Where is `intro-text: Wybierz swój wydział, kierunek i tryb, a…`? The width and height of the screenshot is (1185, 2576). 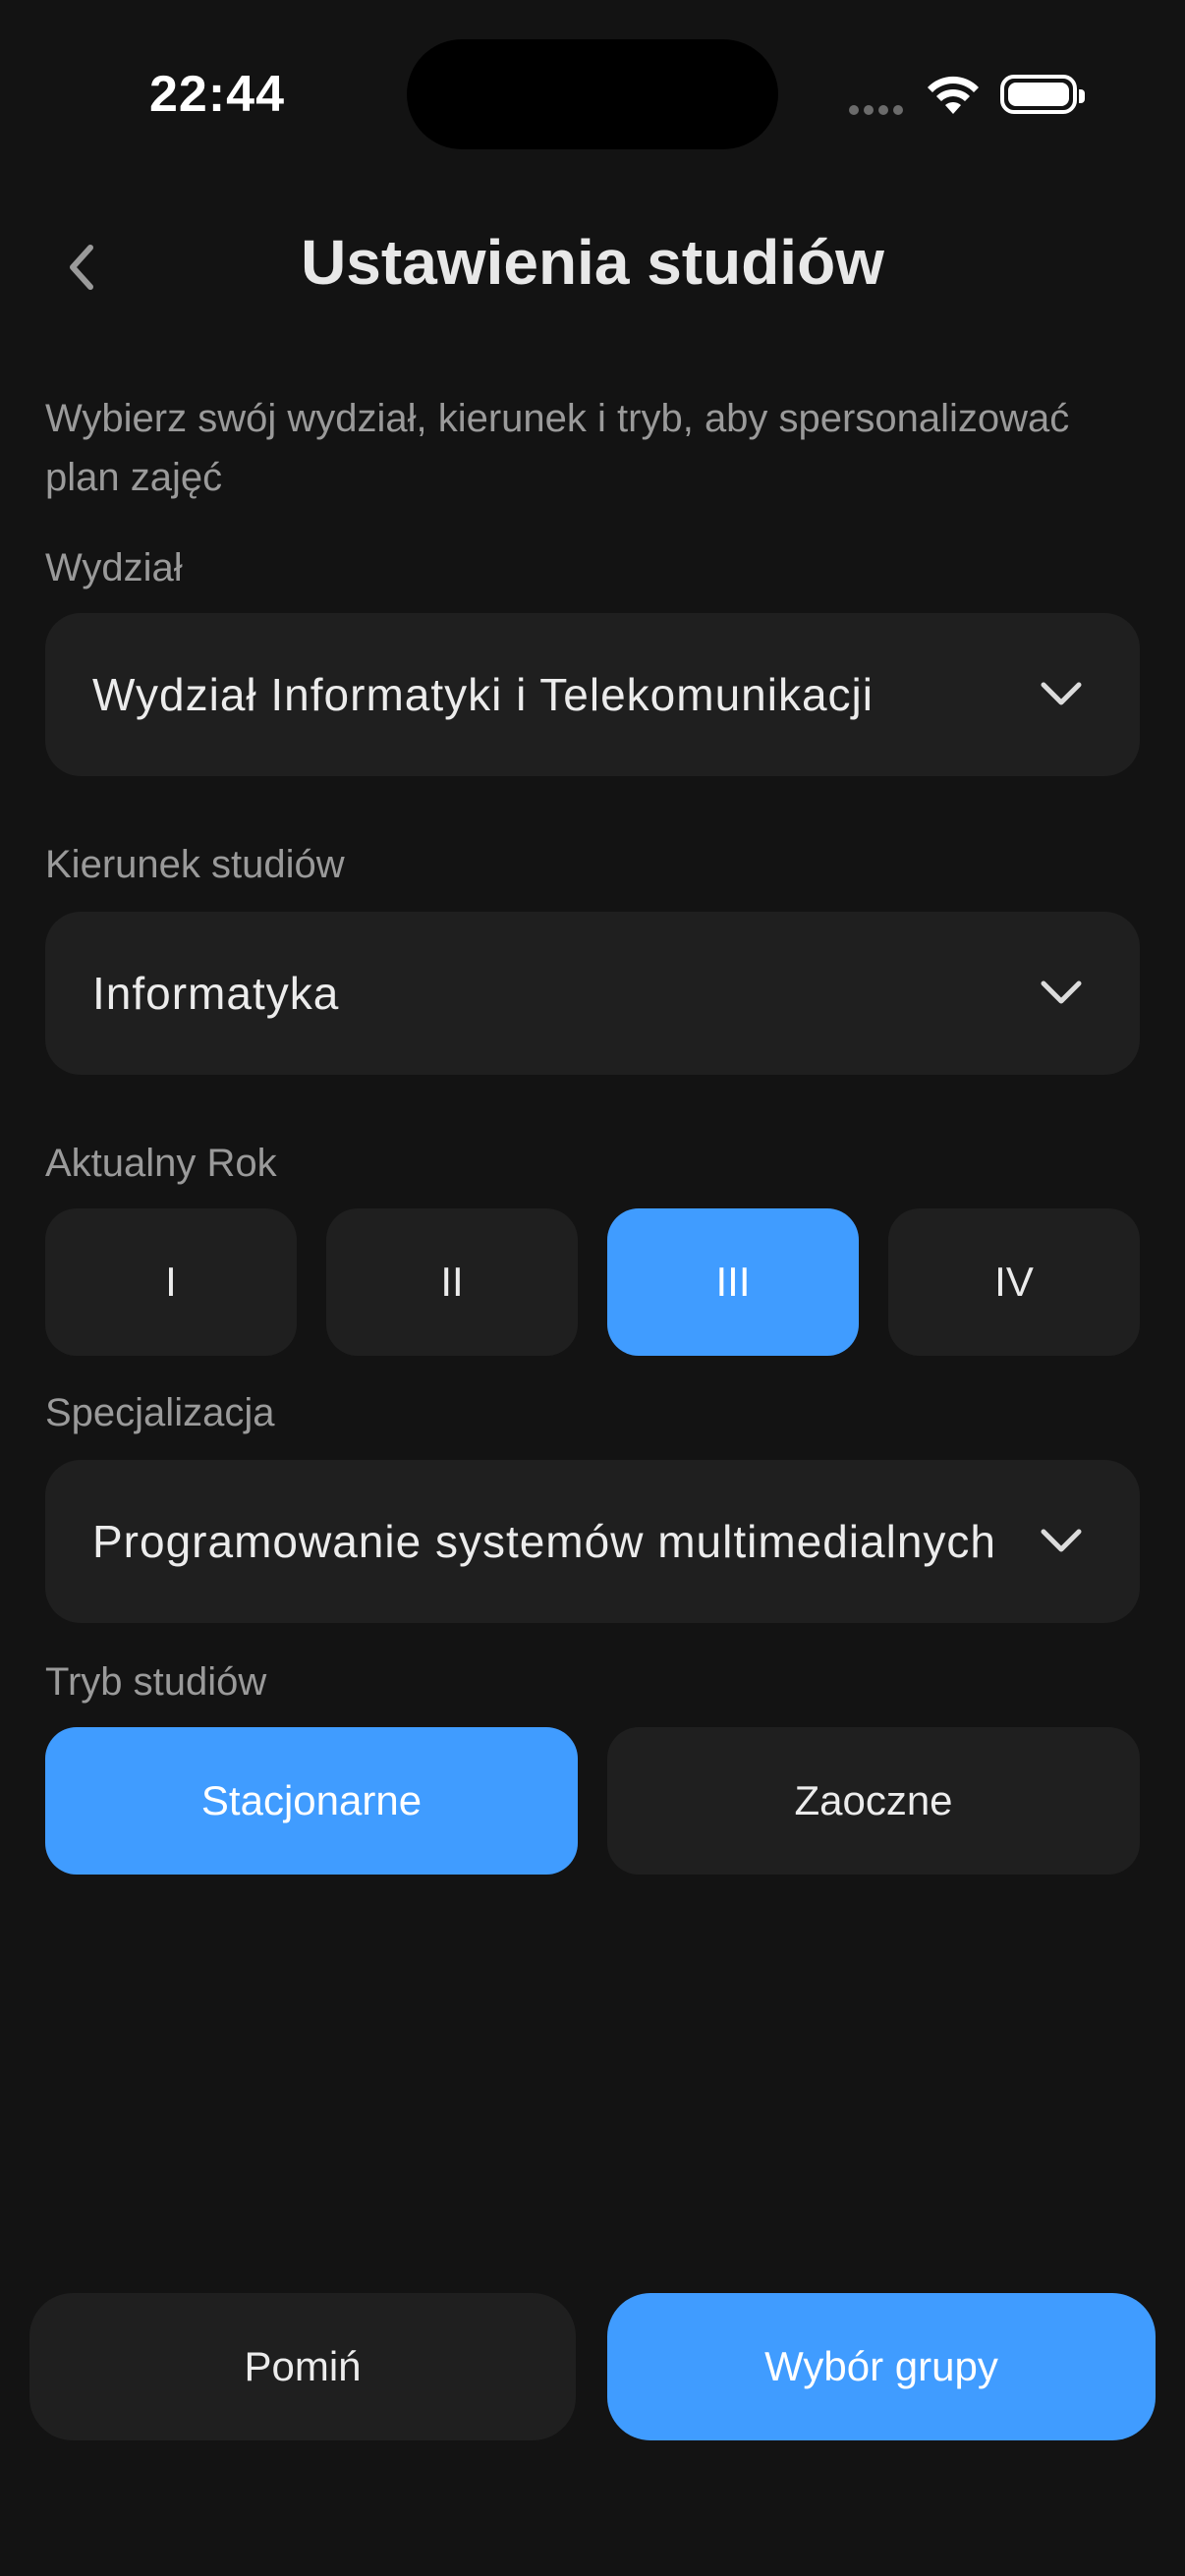
intro-text: Wybierz swój wydział, kierunek i tryb, a… is located at coordinates (558, 448).